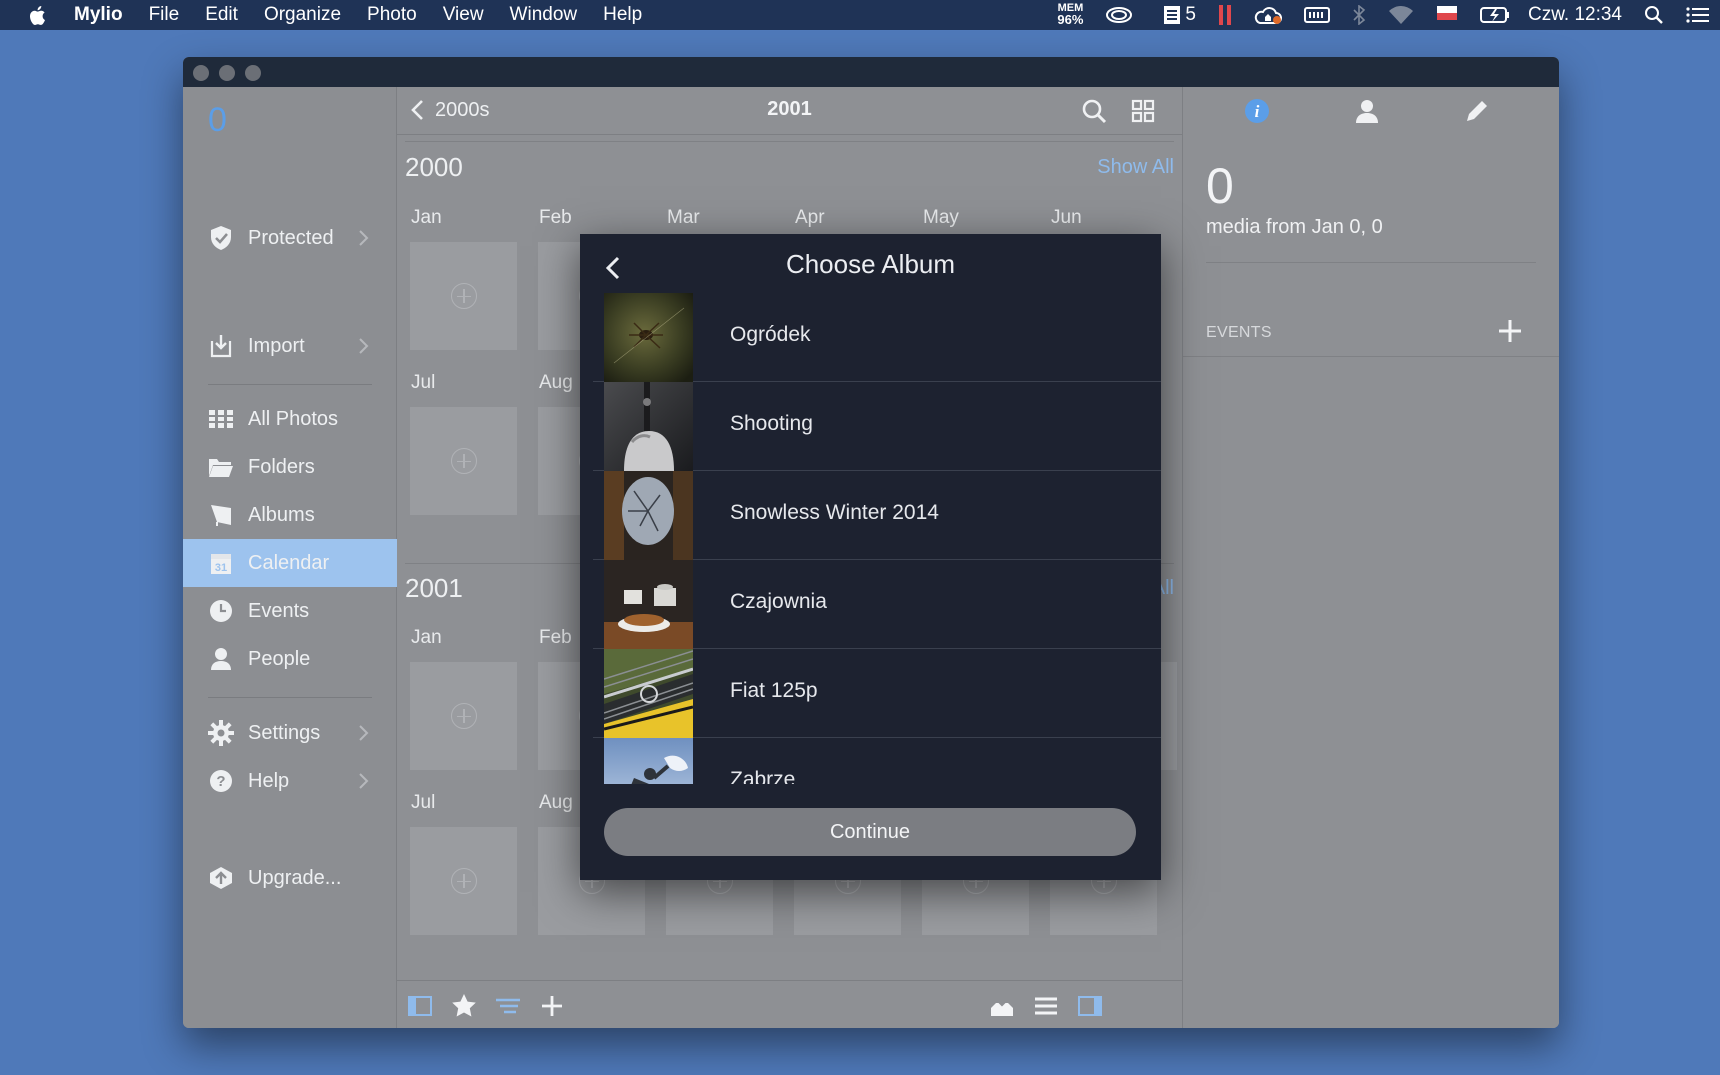  I want to click on filter-icon, so click(508, 1006).